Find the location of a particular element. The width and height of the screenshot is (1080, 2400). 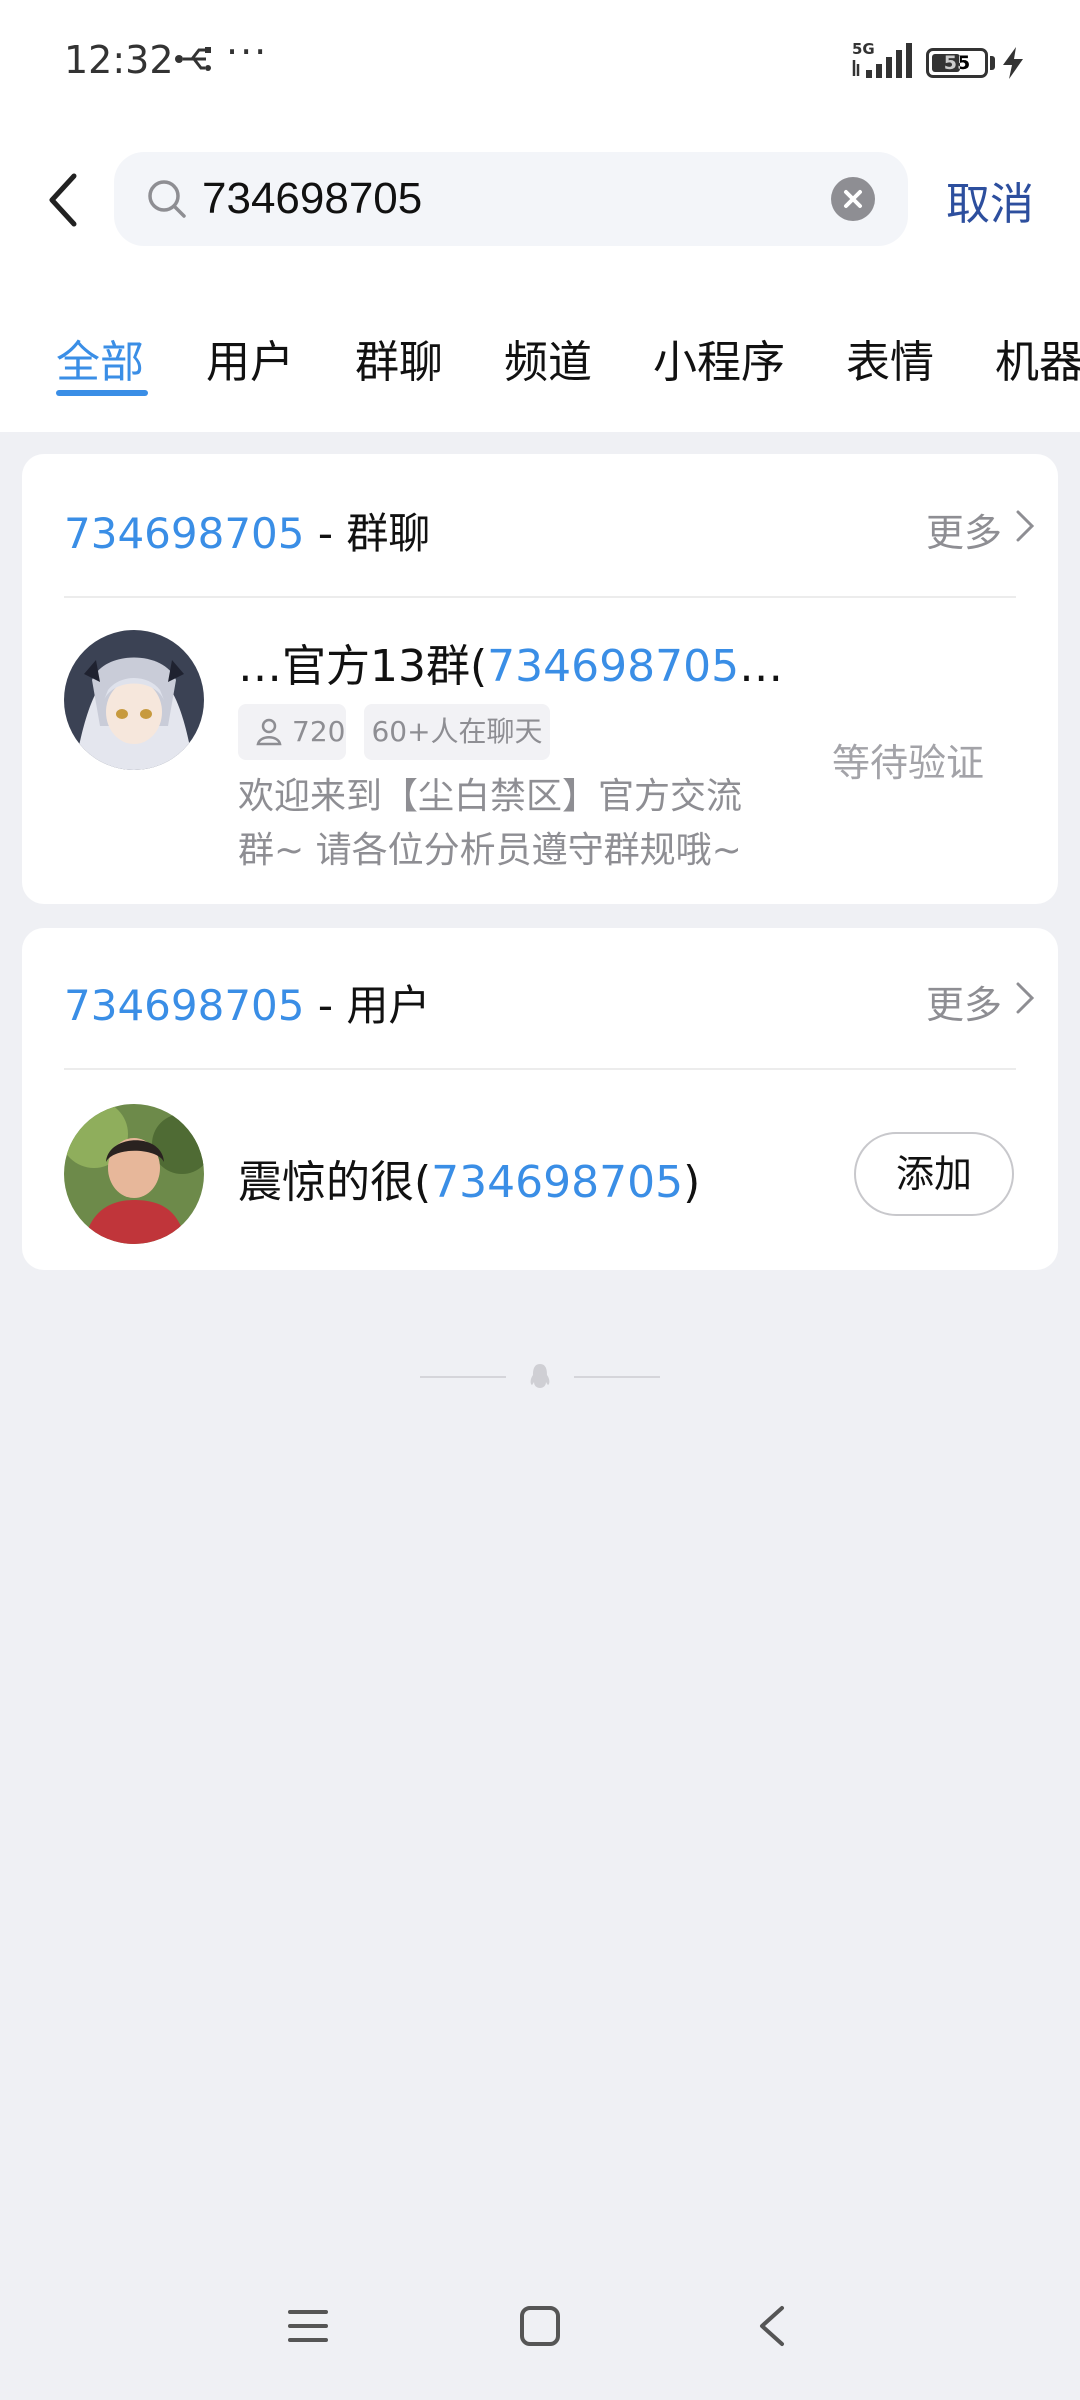

search-input is located at coordinates (512, 199).